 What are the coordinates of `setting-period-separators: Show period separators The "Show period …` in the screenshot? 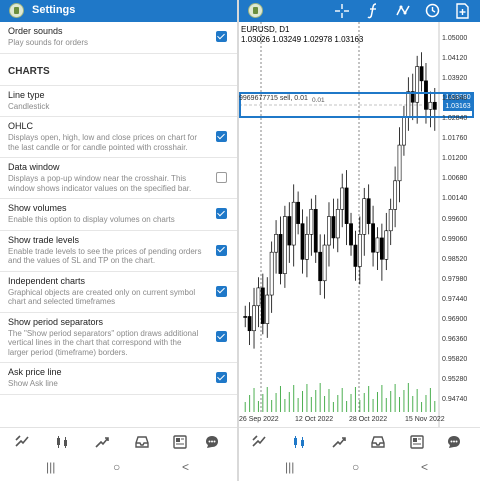 It's located at (118, 338).